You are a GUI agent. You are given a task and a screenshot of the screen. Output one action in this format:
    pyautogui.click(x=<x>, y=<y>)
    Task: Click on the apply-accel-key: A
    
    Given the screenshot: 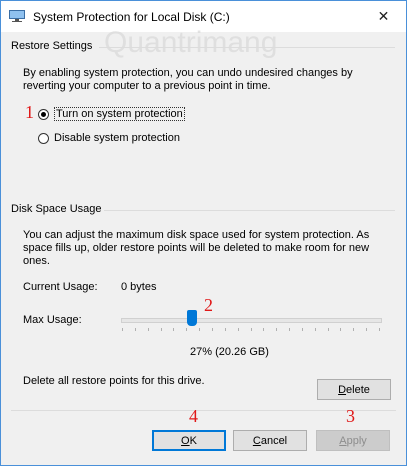 What is the action you would take?
    pyautogui.click(x=343, y=440)
    